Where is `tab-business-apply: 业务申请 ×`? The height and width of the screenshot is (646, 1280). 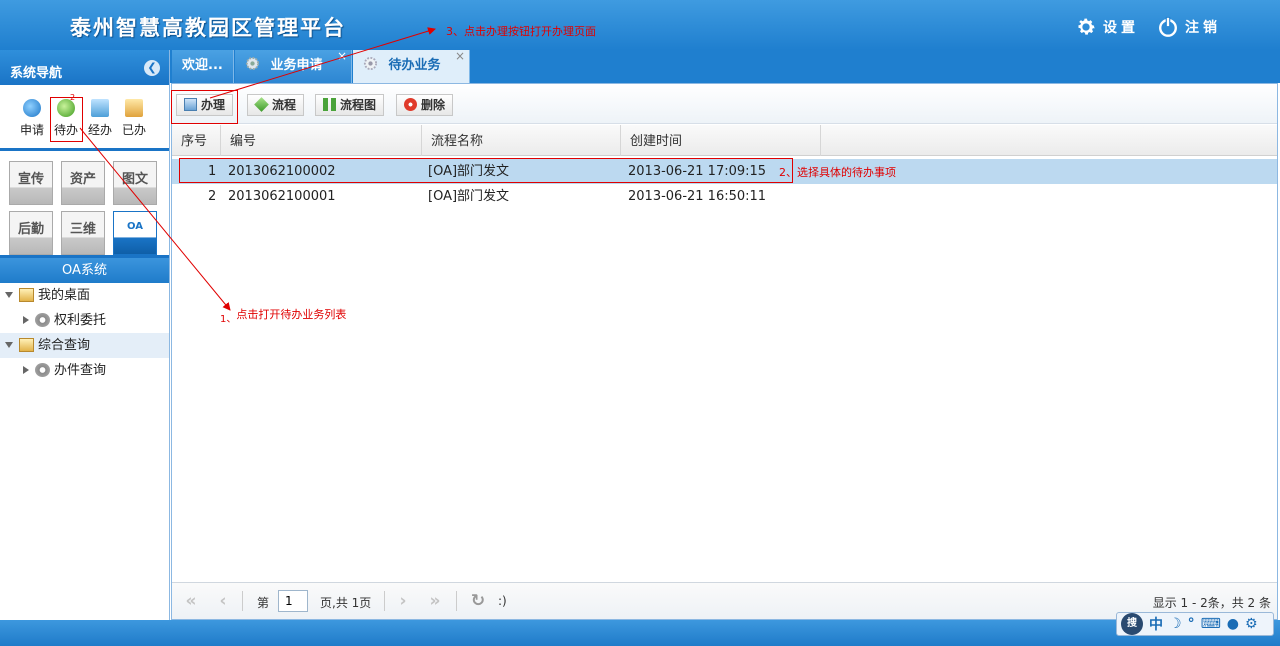 tab-business-apply: 业务申请 × is located at coordinates (293, 66).